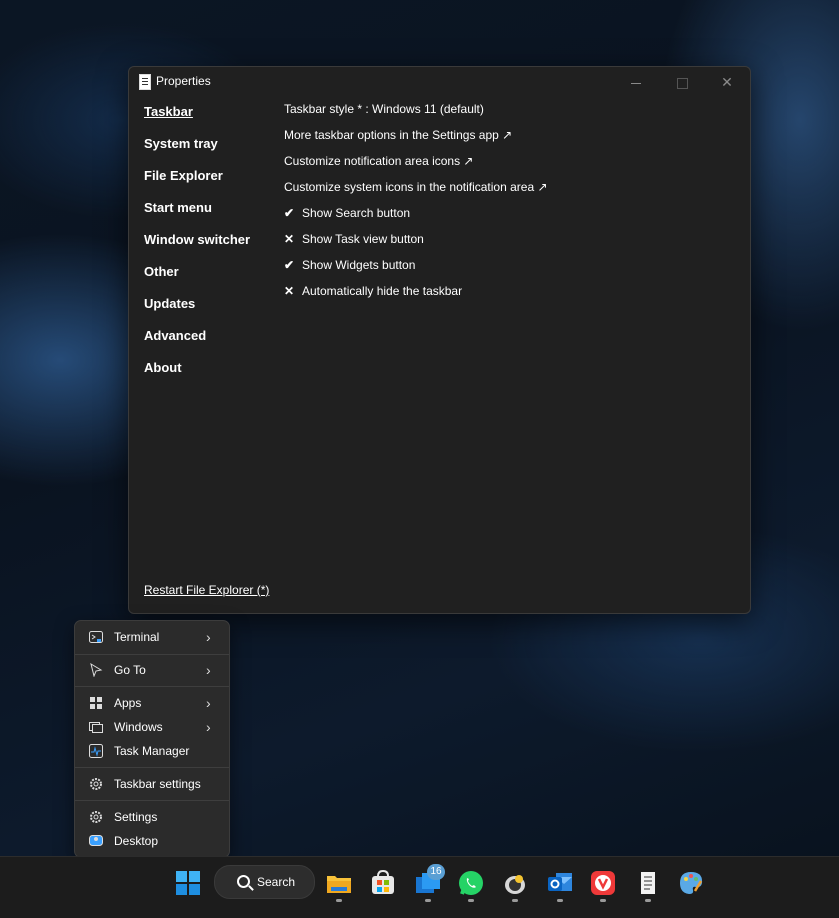 The image size is (839, 918). What do you see at coordinates (136, 841) in the screenshot?
I see `menu-label: Desktop` at bounding box center [136, 841].